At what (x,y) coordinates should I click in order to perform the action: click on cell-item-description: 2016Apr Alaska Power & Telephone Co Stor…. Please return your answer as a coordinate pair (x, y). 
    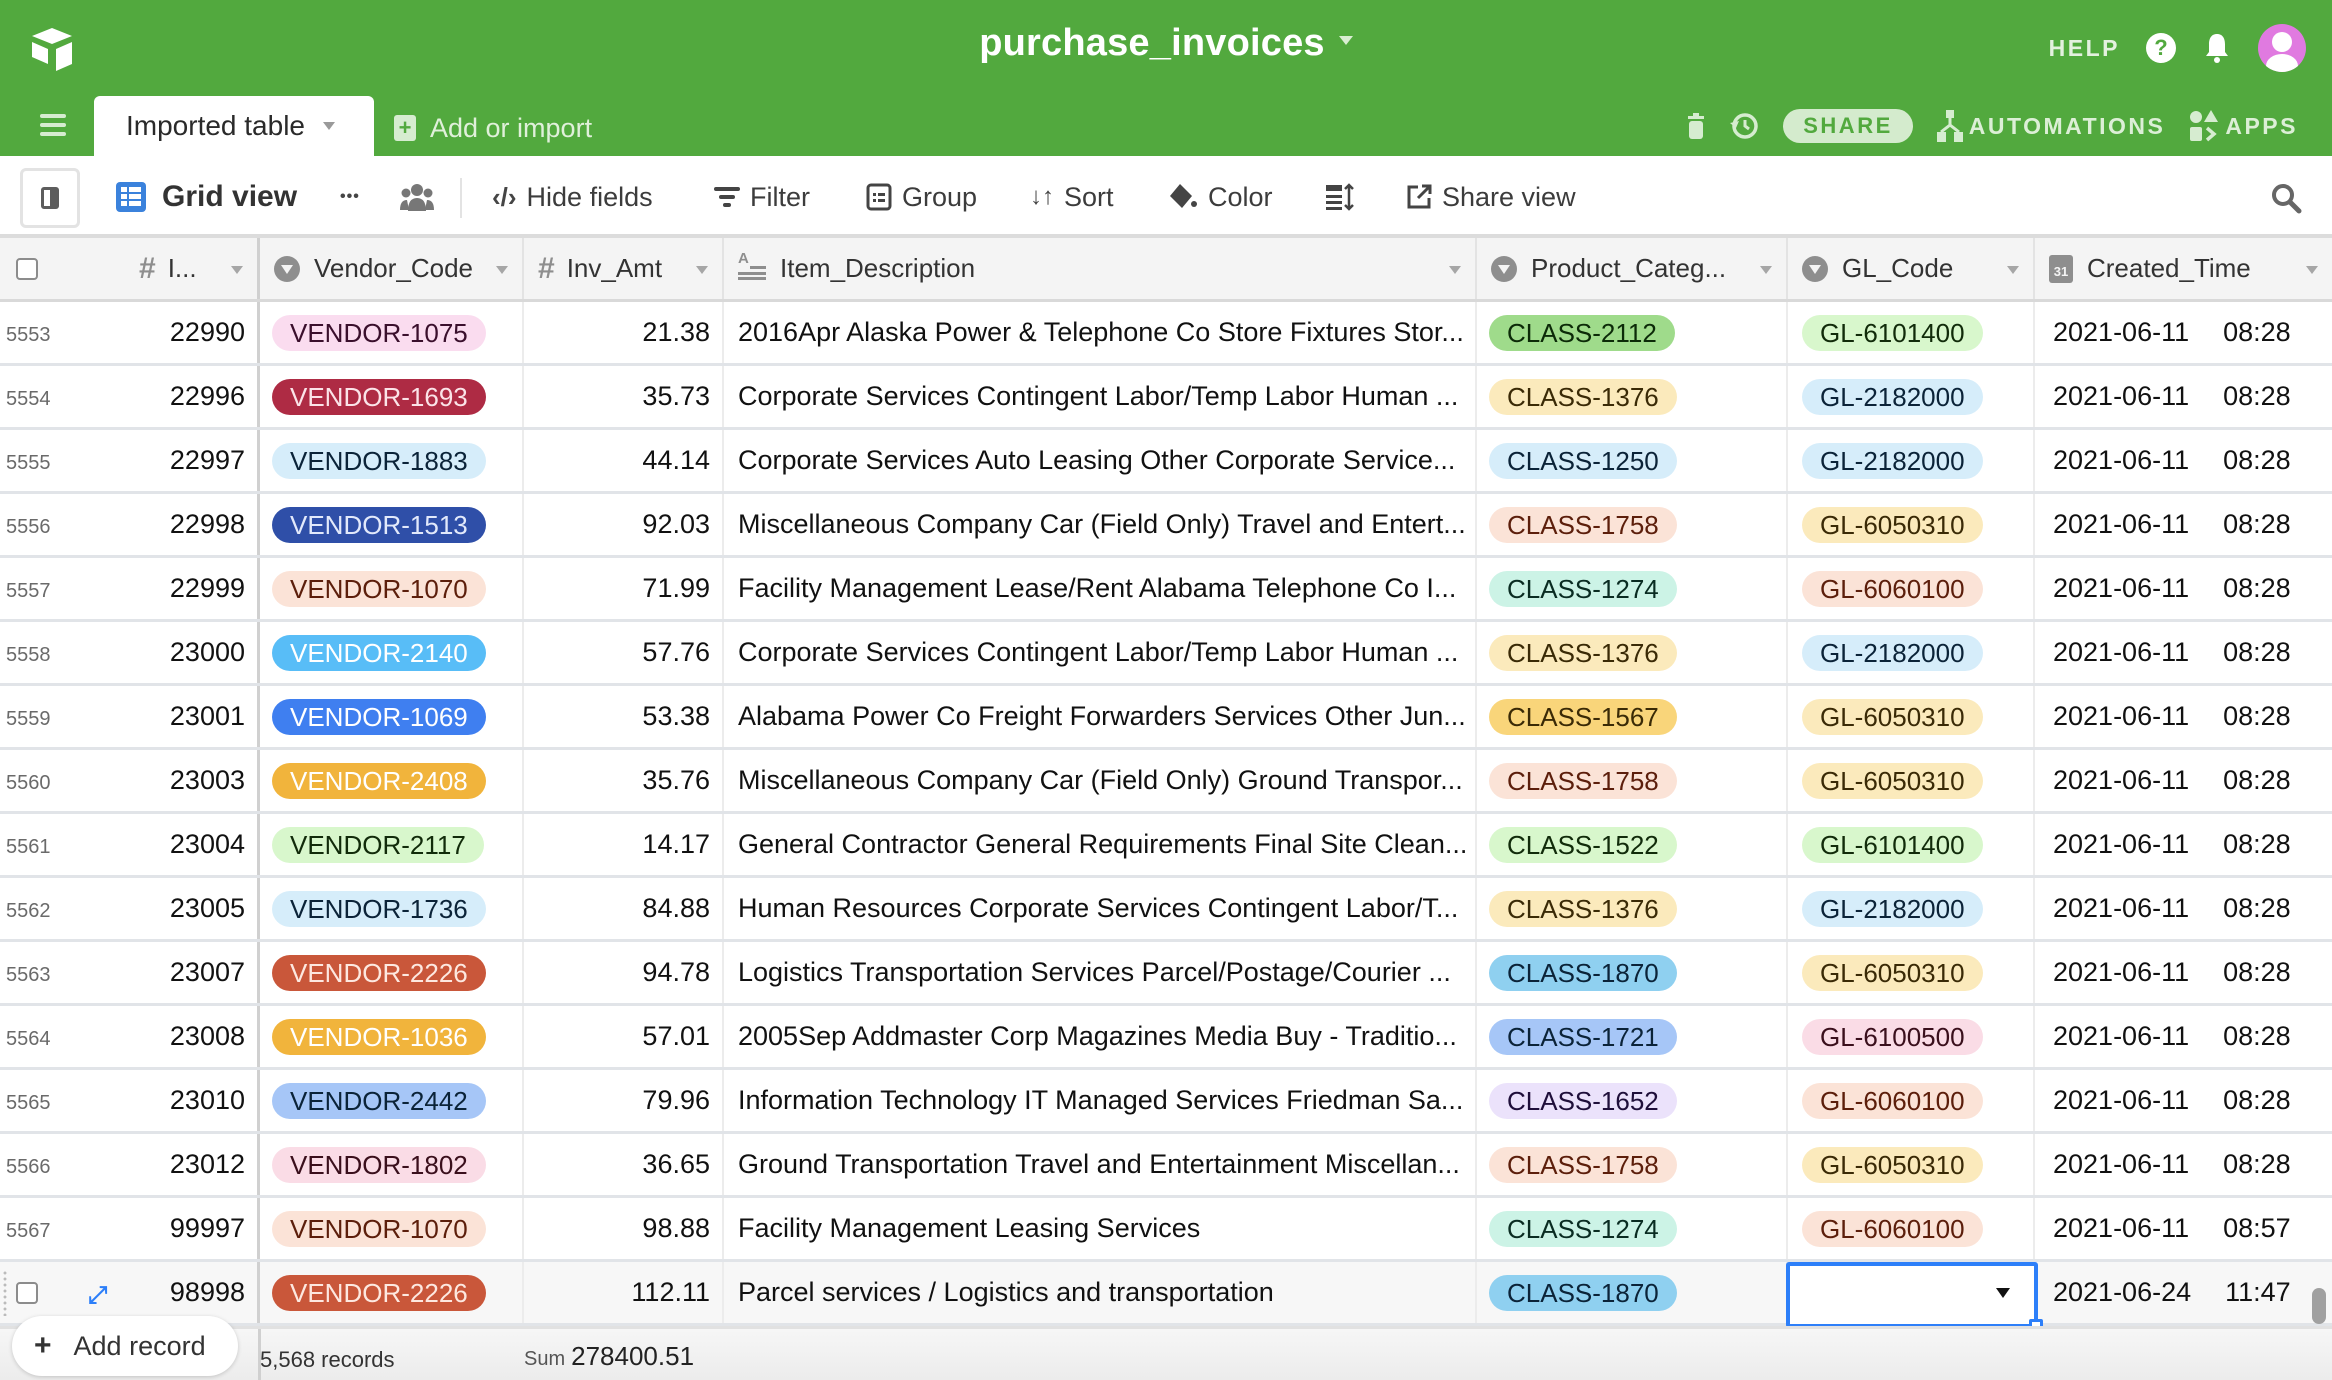
    Looking at the image, I should click on (1100, 332).